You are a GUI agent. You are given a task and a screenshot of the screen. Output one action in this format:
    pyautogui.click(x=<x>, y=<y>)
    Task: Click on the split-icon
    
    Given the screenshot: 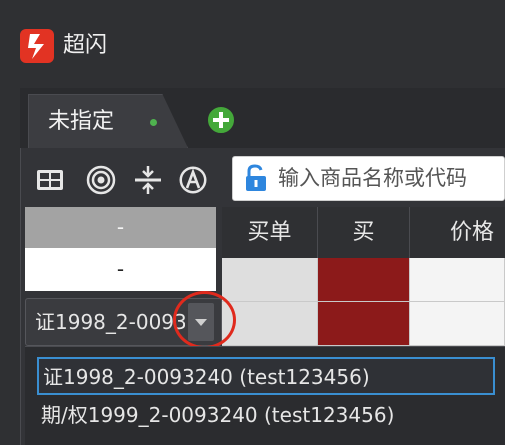 What is the action you would take?
    pyautogui.click(x=148, y=180)
    